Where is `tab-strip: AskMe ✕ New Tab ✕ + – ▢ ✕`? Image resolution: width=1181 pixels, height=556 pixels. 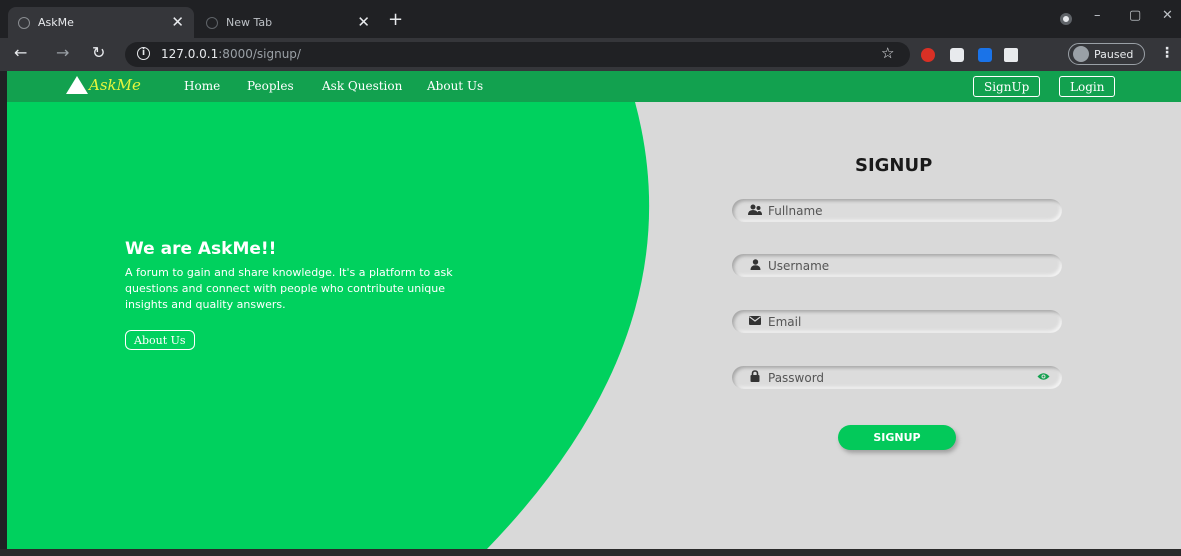
tab-strip: AskMe ✕ New Tab ✕ + – ▢ ✕ is located at coordinates (590, 19).